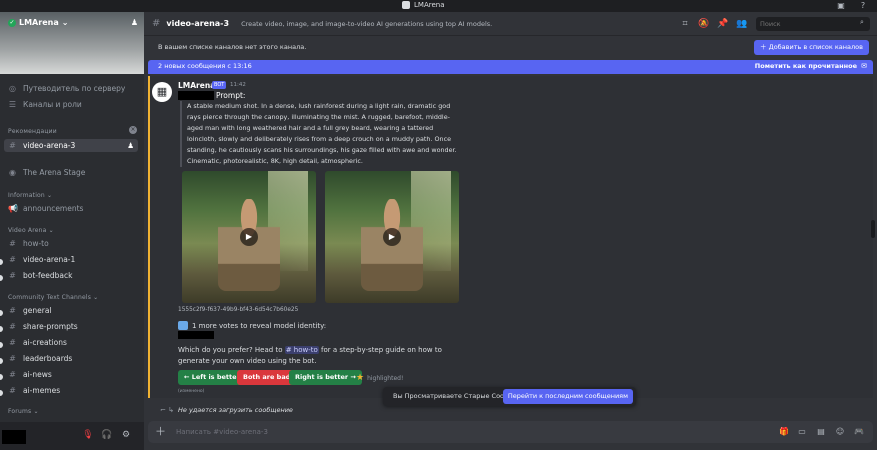 This screenshot has height=450, width=877. Describe the element at coordinates (74, 342) in the screenshot. I see `sidebar-item-ai-creations: # ai-creations` at that location.